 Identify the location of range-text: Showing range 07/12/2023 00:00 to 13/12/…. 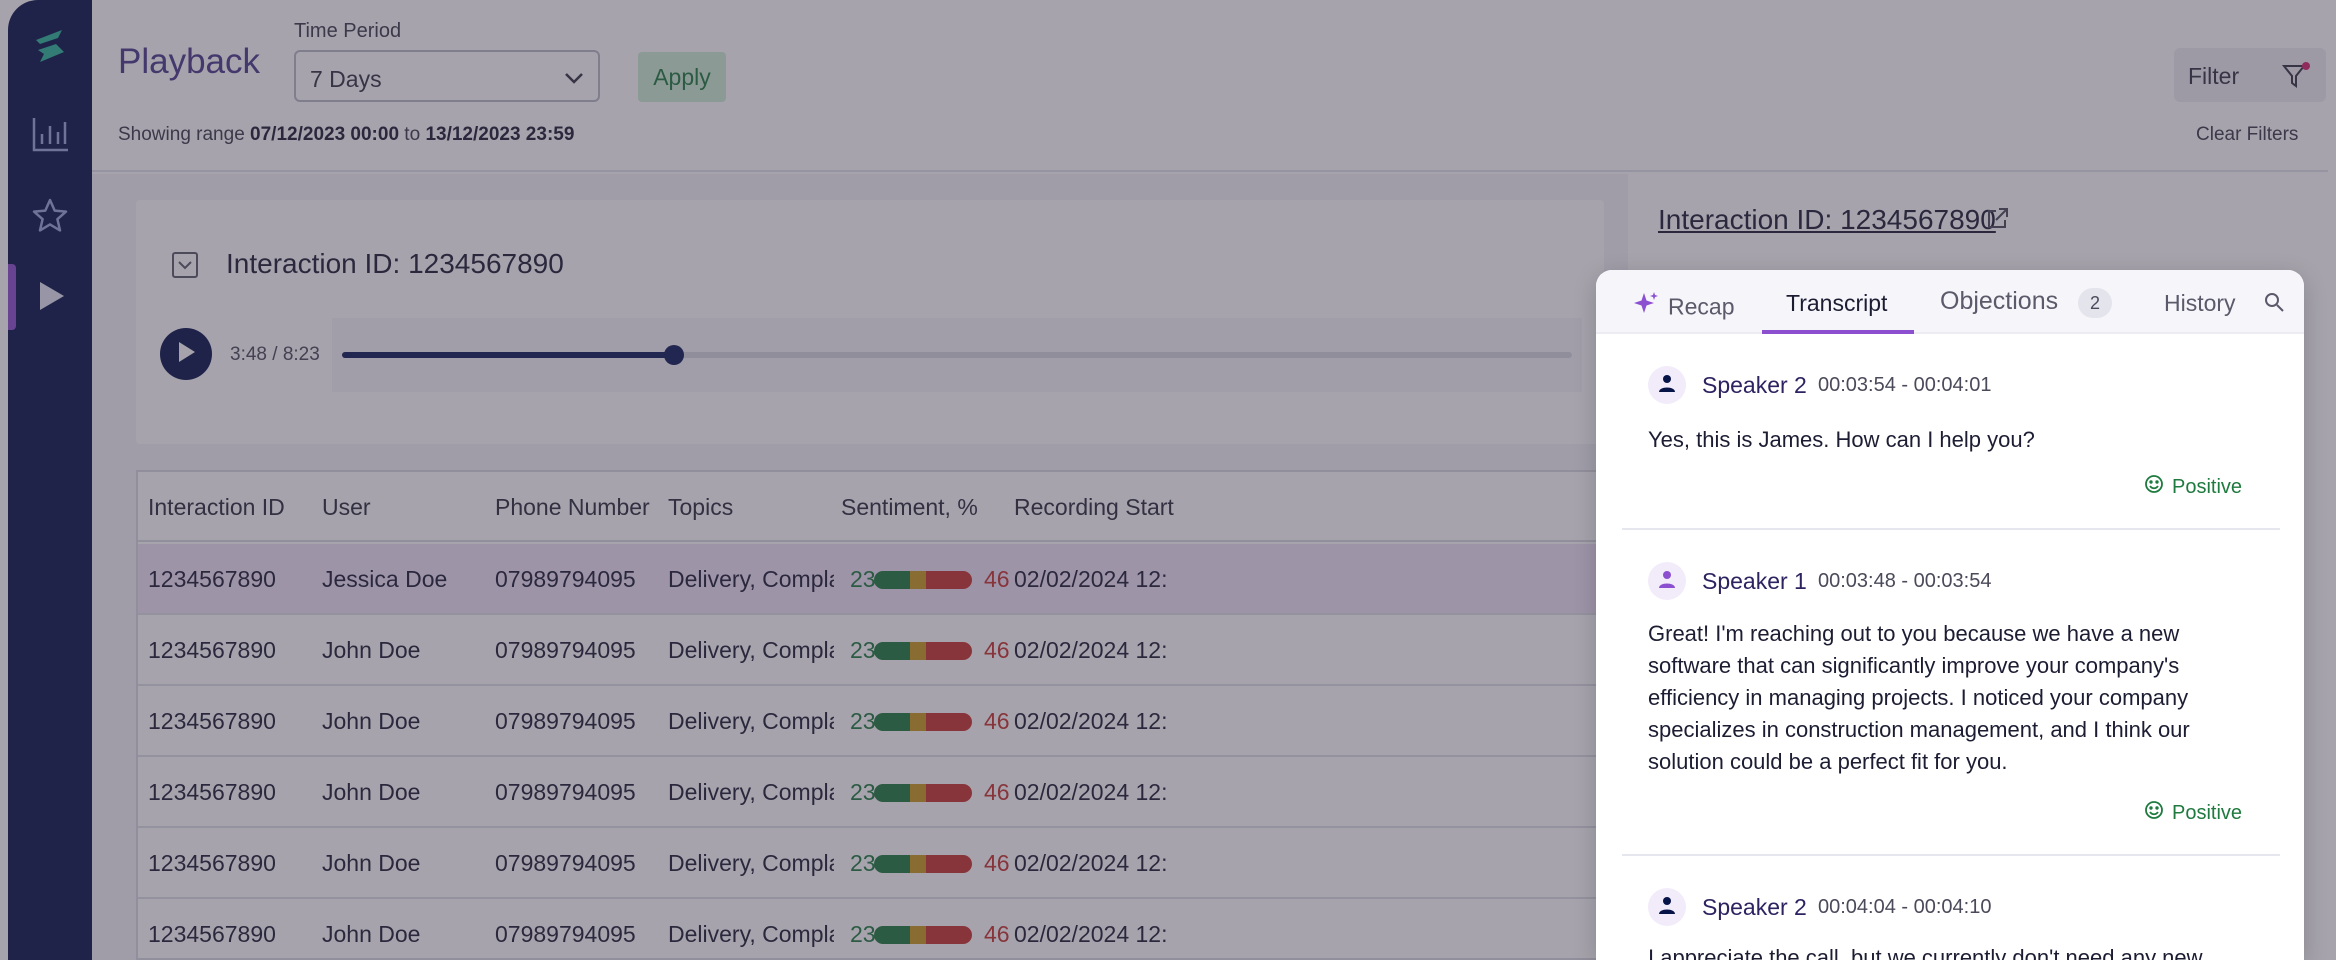
(346, 135).